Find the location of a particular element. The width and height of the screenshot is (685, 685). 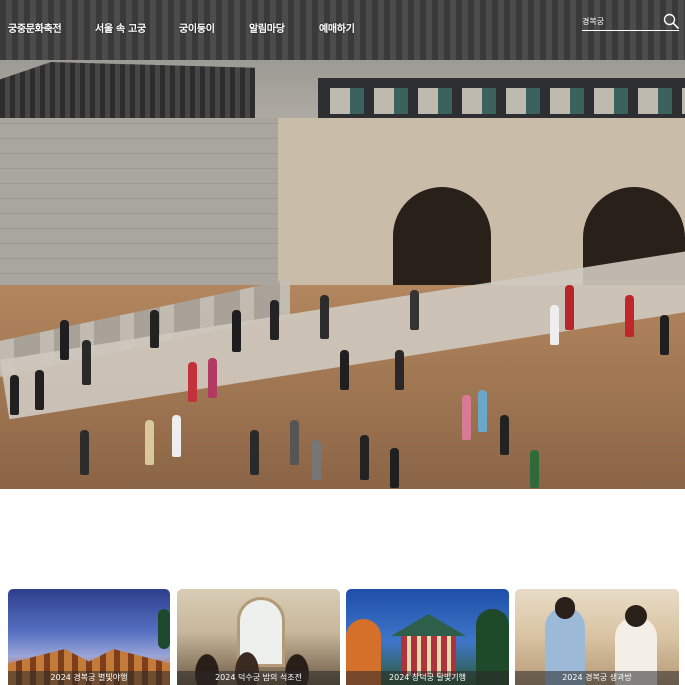

card-caption: 2024 덕수궁 밤의 석조전 is located at coordinates (258, 678).